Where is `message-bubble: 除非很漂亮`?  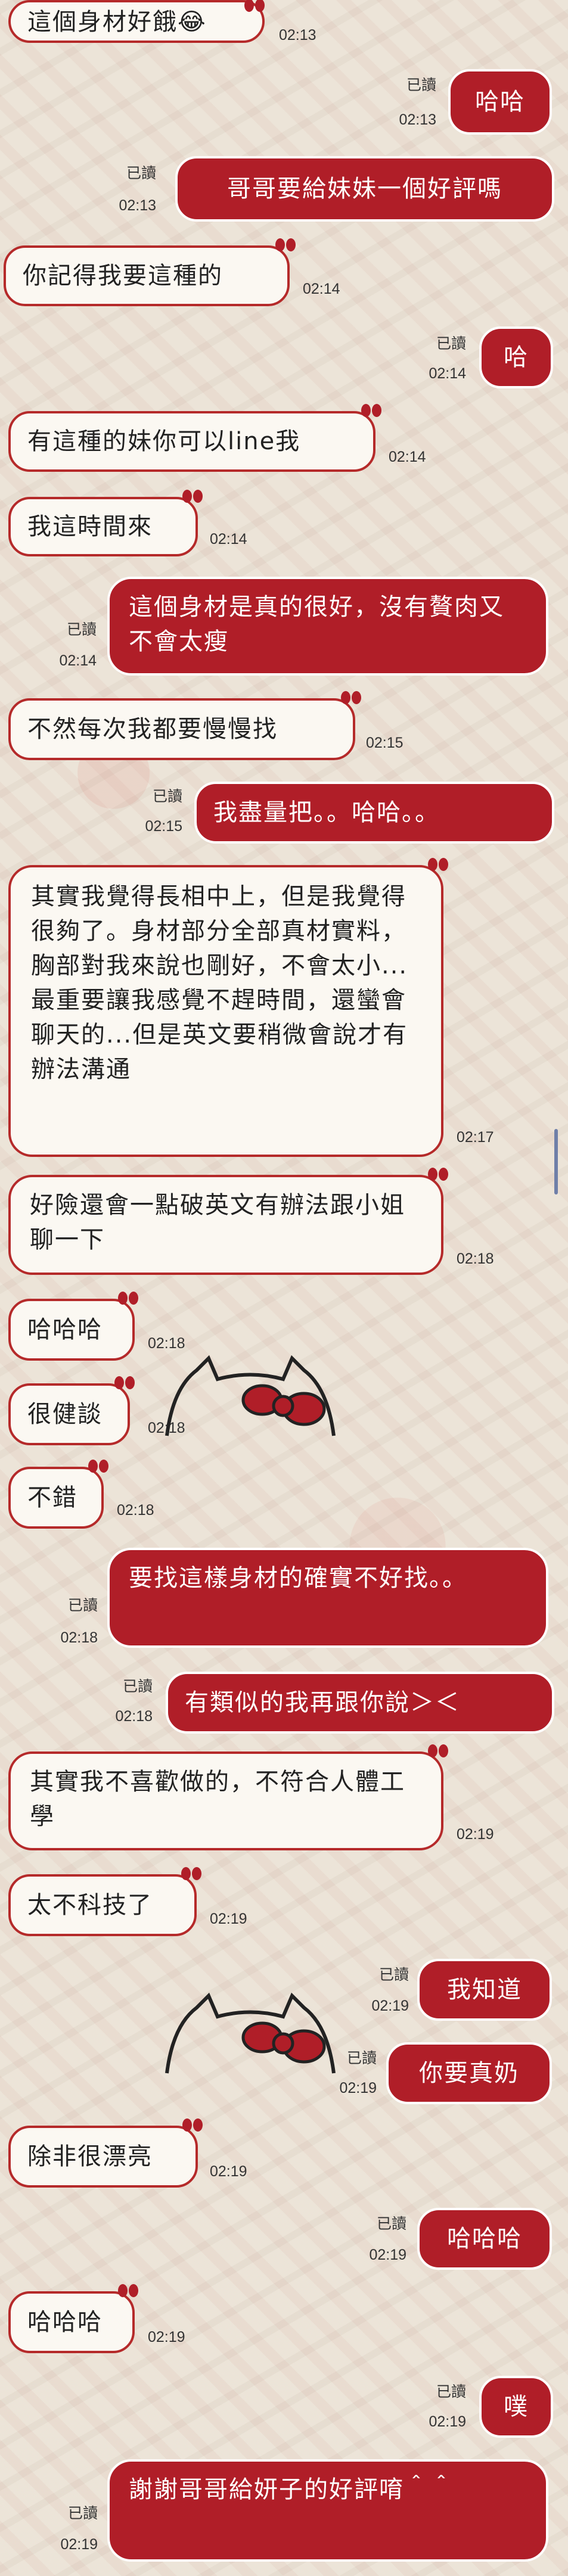
message-bubble: 除非很漂亮 is located at coordinates (103, 2157).